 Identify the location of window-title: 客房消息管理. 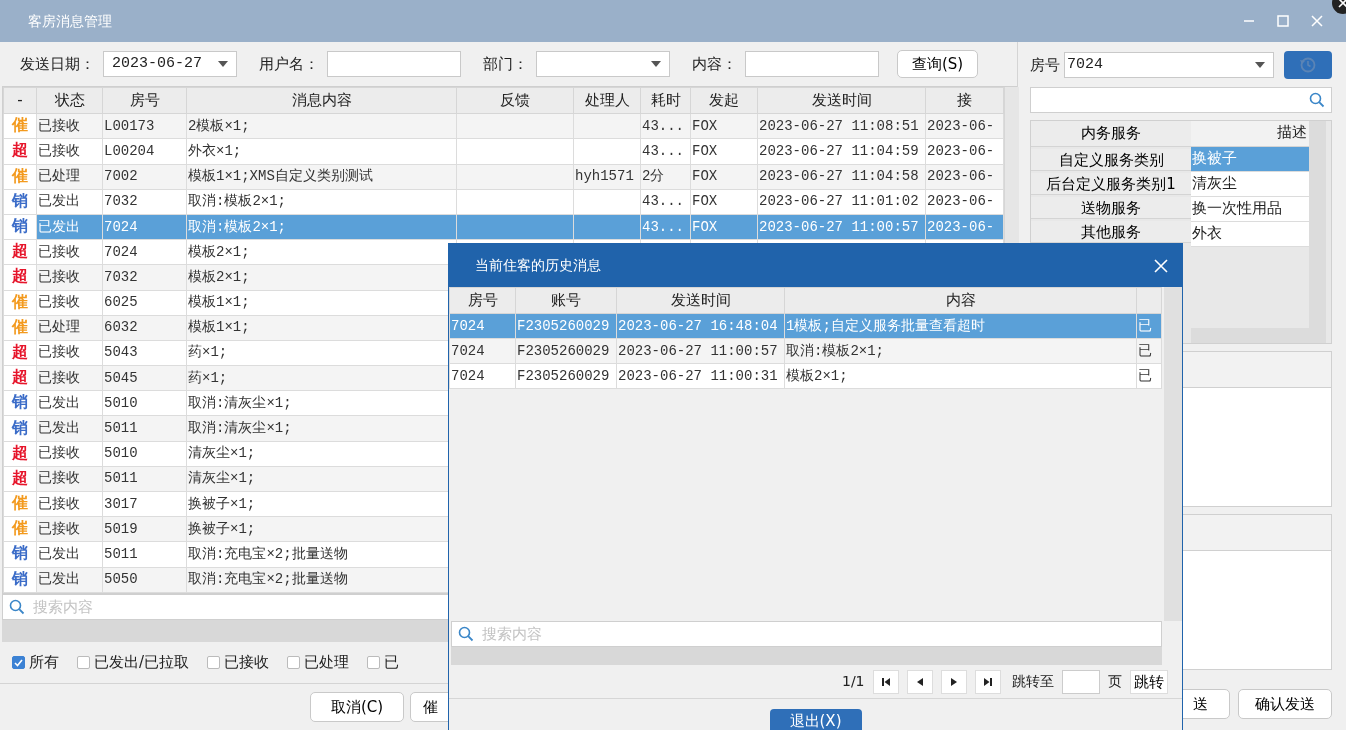
(70, 21).